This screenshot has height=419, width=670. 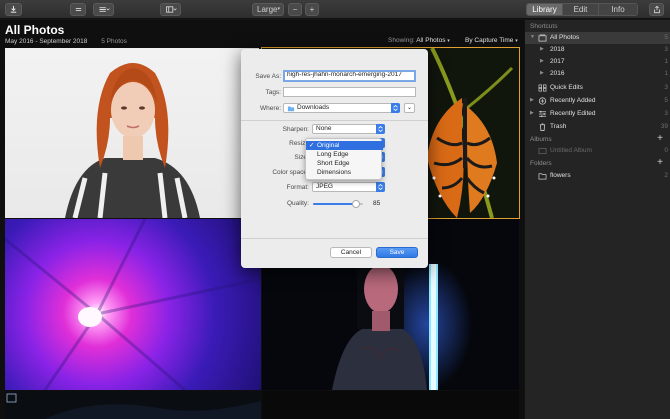 I want to click on add-folder-button: +, so click(x=660, y=163).